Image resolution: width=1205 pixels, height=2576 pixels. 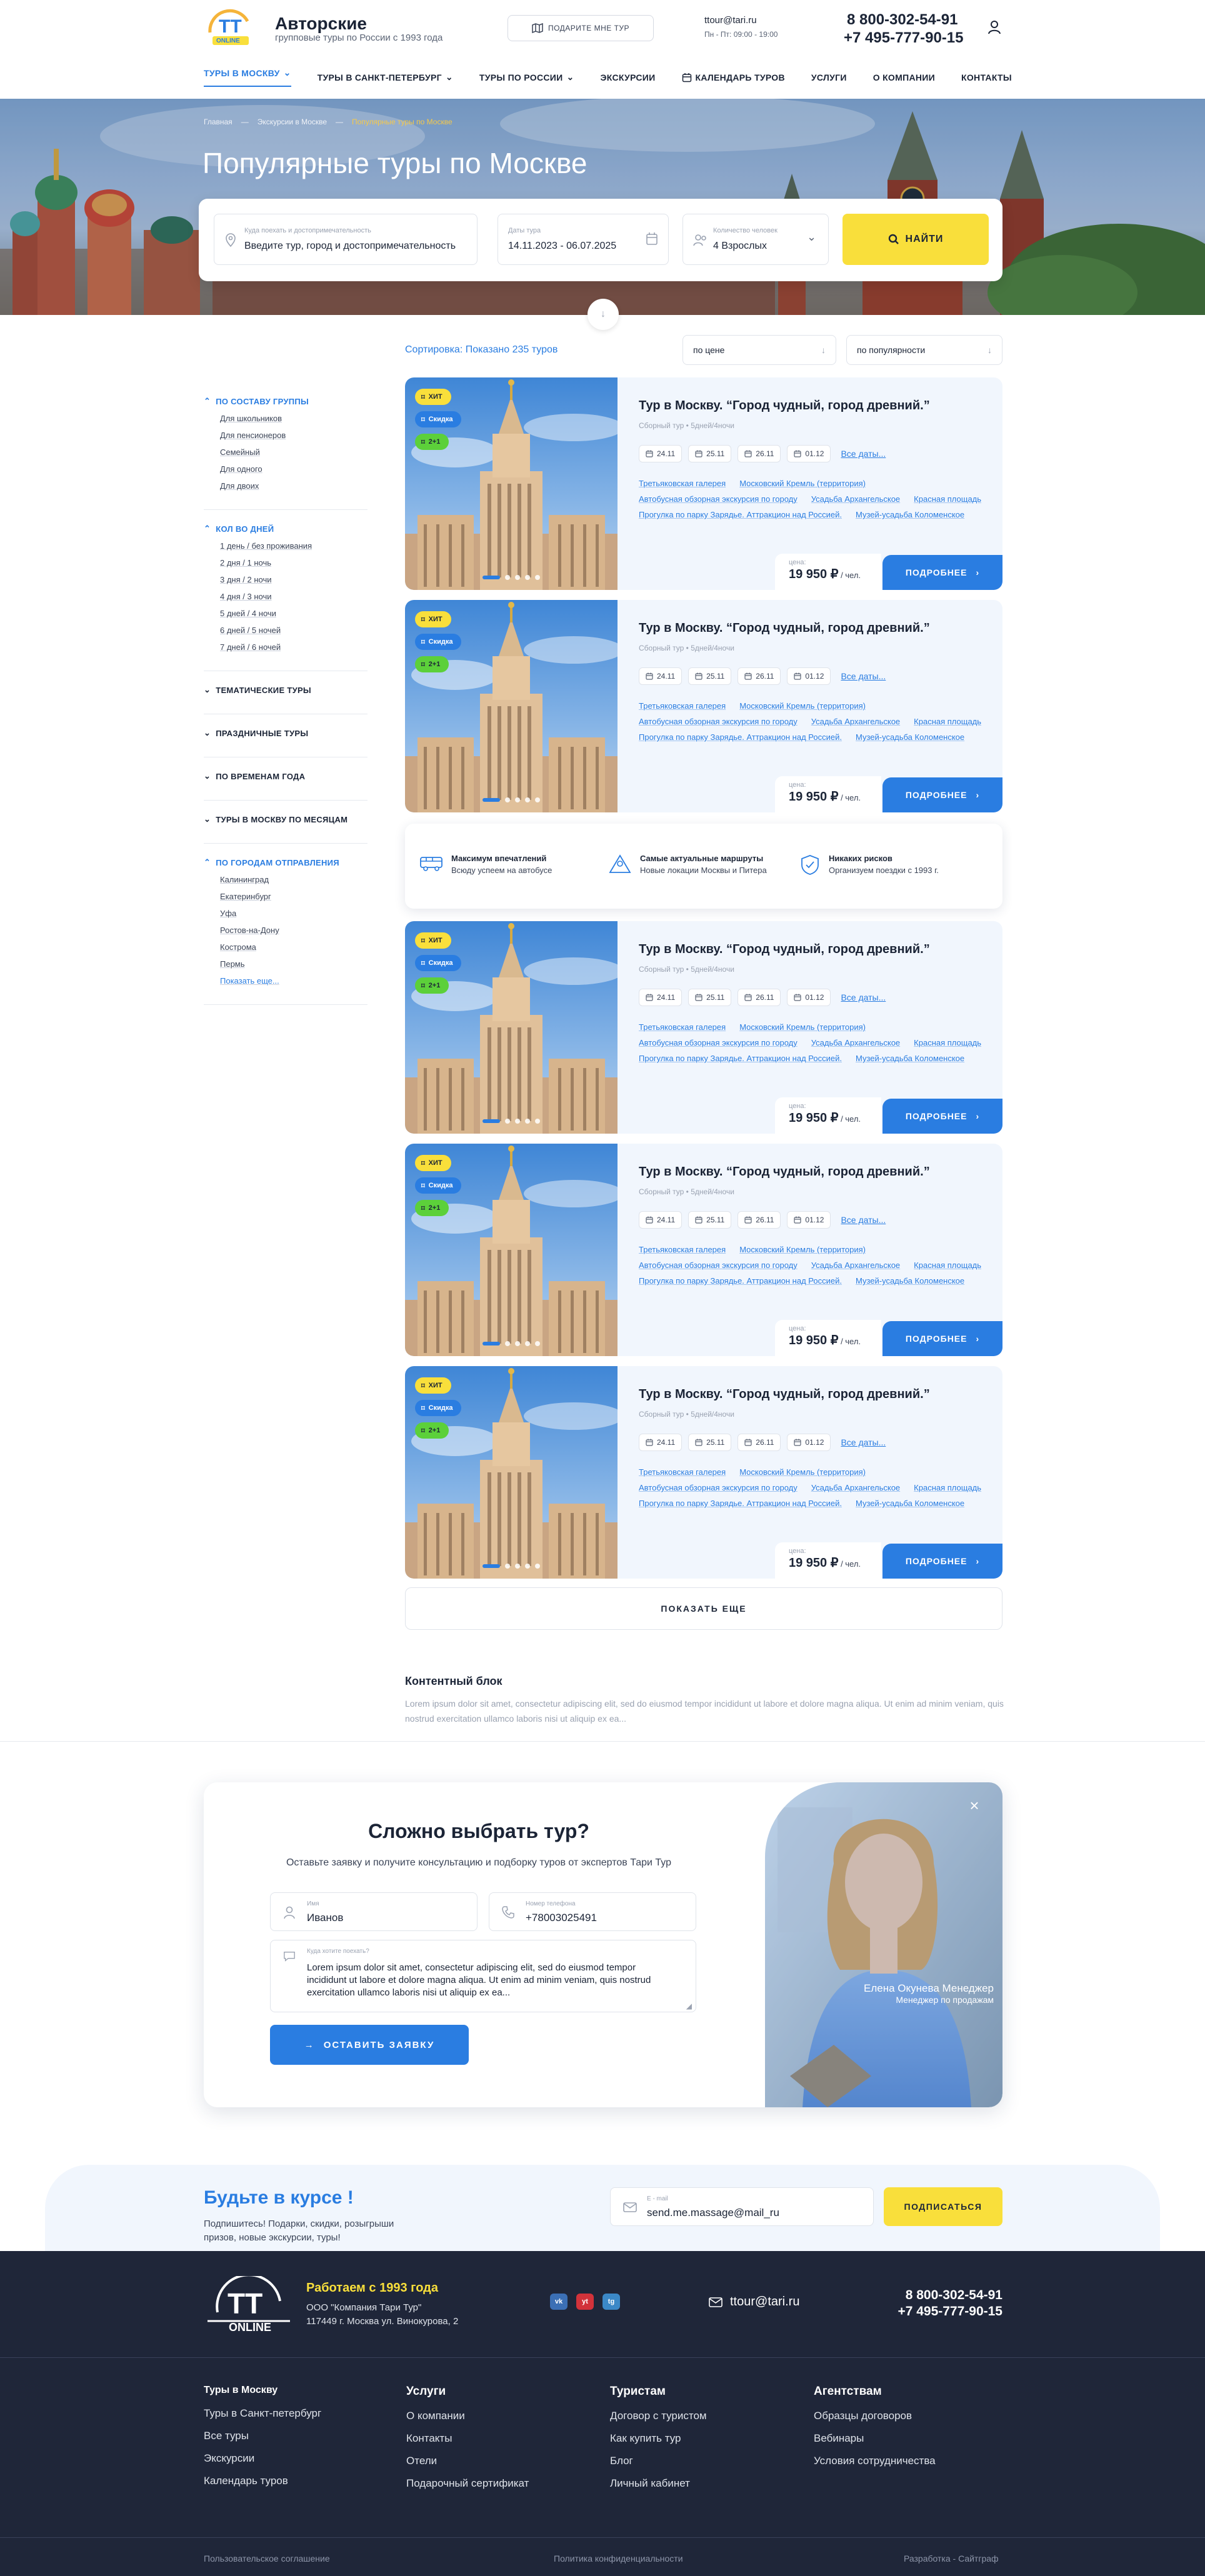 What do you see at coordinates (759, 453) in the screenshot?
I see `date-chip: 26.11` at bounding box center [759, 453].